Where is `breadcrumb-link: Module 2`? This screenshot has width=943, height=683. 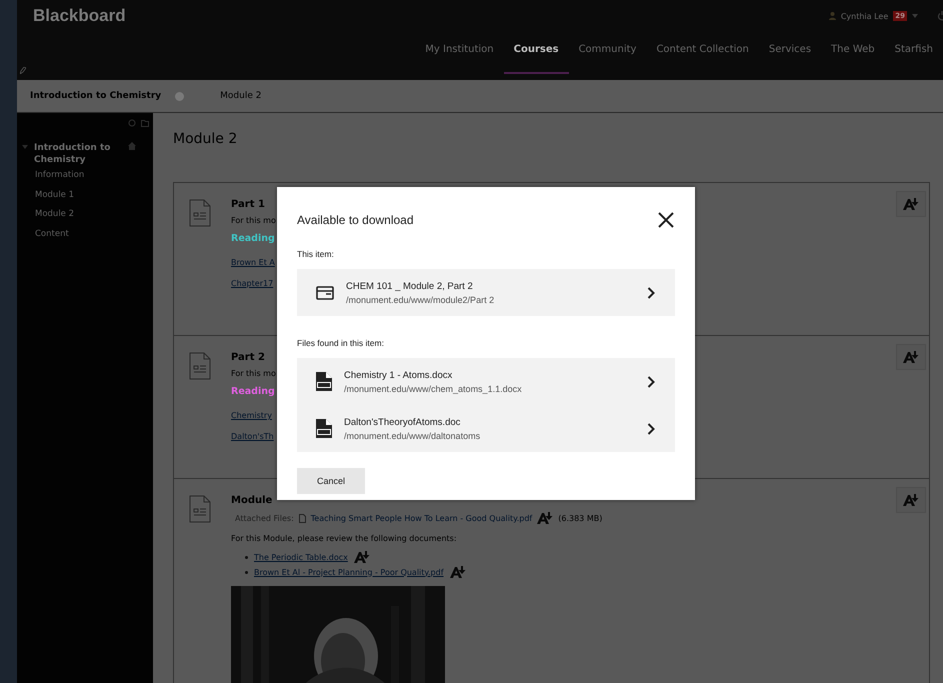
breadcrumb-link: Module 2 is located at coordinates (241, 96).